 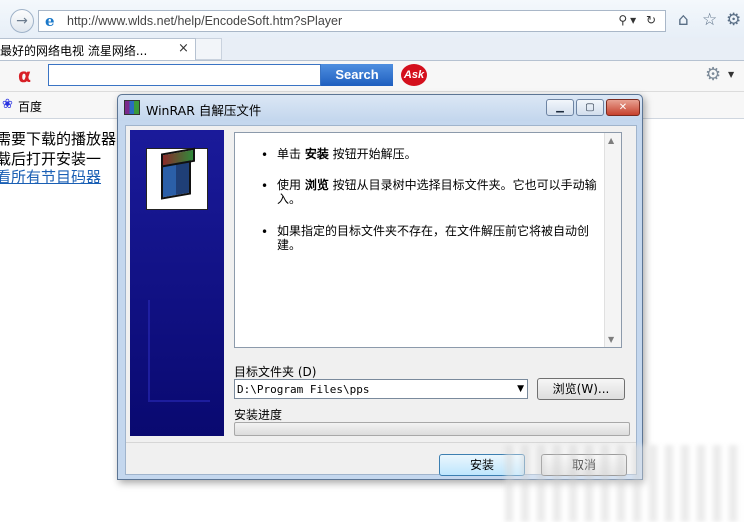 I want to click on forward-button: →, so click(x=22, y=21).